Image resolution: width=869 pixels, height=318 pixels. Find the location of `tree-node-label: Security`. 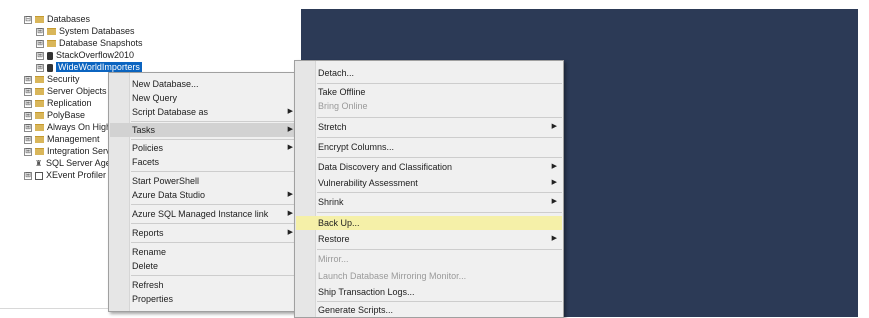

tree-node-label: Security is located at coordinates (63, 79).